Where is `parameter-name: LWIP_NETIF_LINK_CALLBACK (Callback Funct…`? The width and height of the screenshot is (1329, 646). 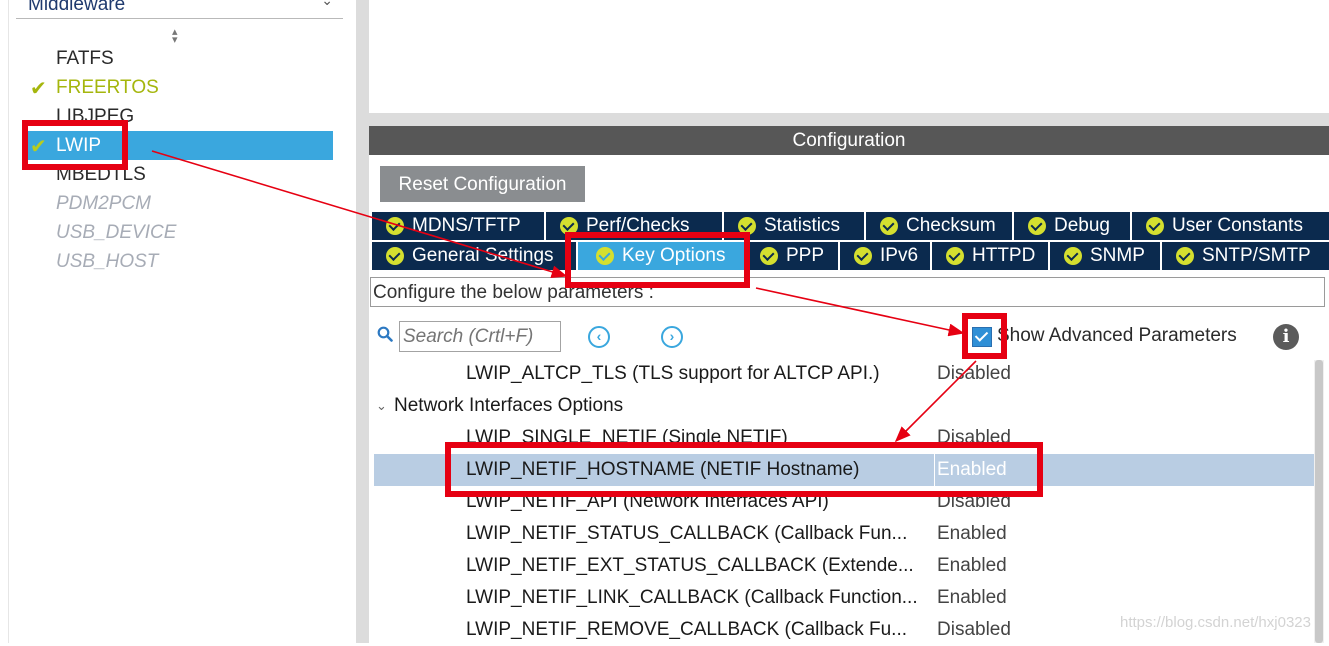 parameter-name: LWIP_NETIF_LINK_CALLBACK (Callback Funct… is located at coordinates (692, 597).